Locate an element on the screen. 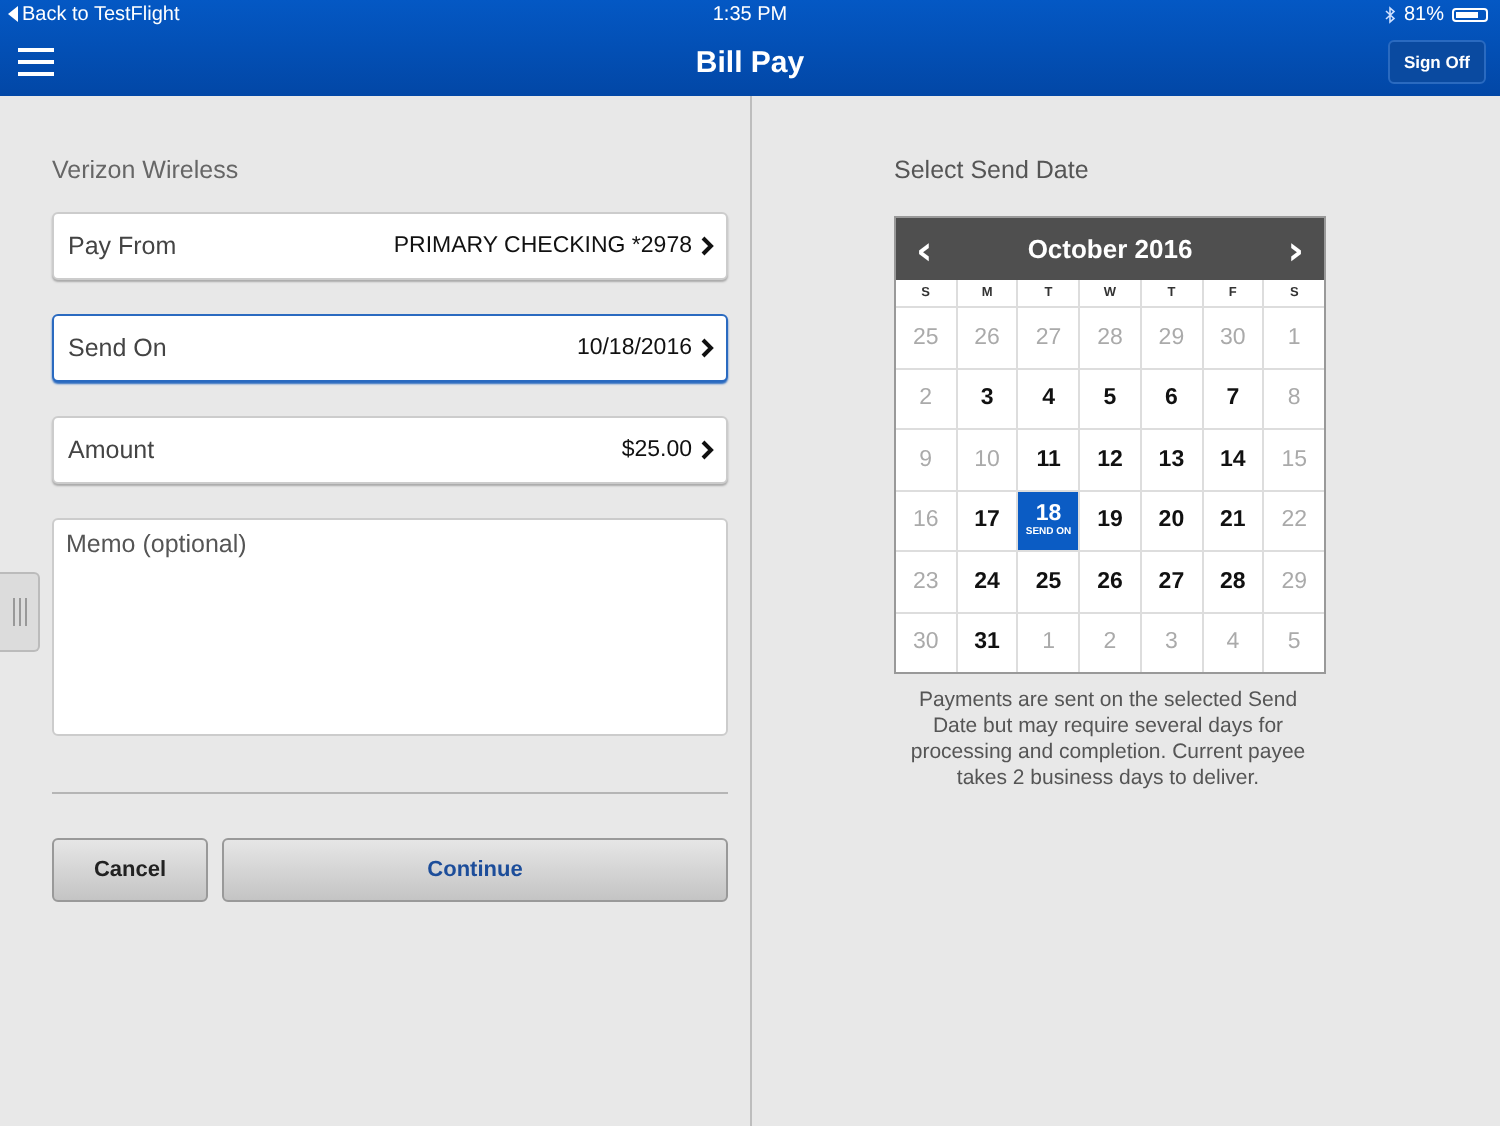 The height and width of the screenshot is (1126, 1500). calendar-day: 21 is located at coordinates (1233, 520).